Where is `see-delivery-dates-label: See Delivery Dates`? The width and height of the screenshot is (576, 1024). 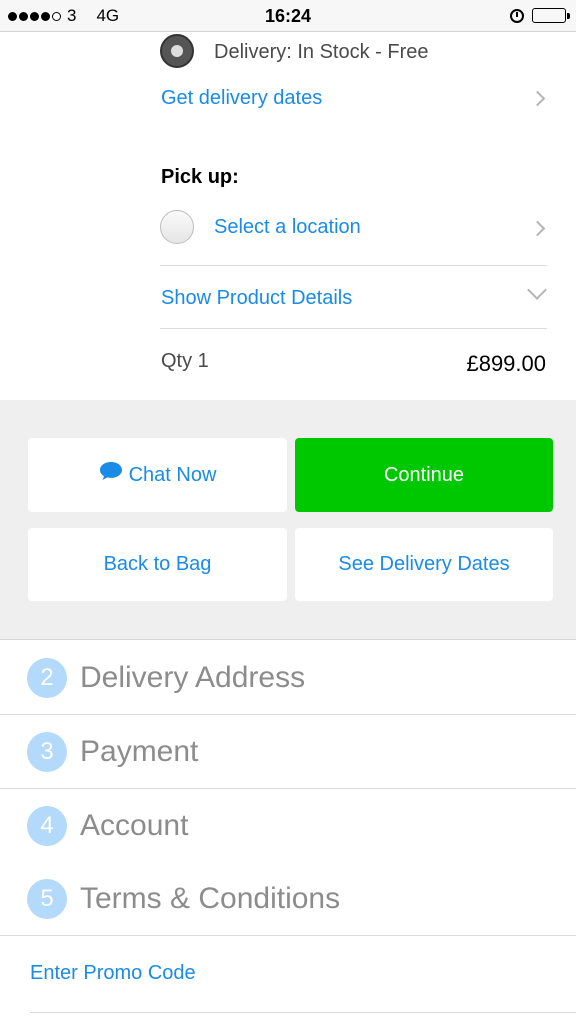 see-delivery-dates-label: See Delivery Dates is located at coordinates (424, 564).